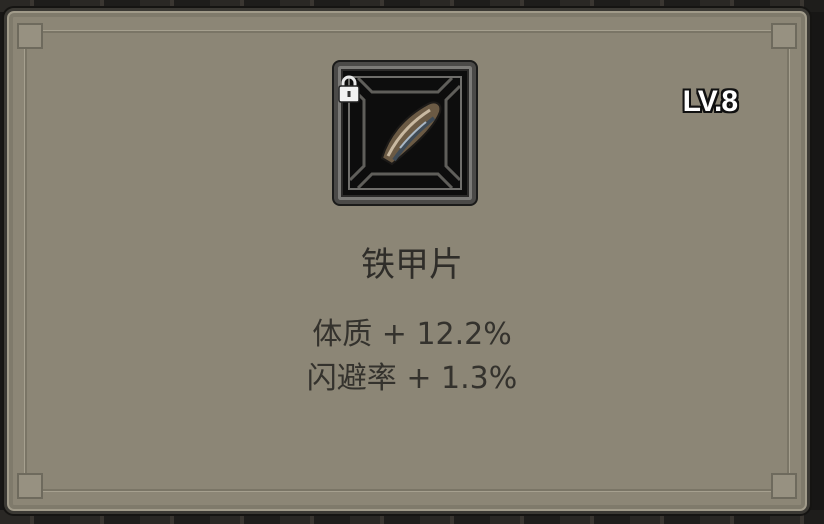 The image size is (824, 524). Describe the element at coordinates (710, 101) in the screenshot. I see `item-level: LV.8` at that location.